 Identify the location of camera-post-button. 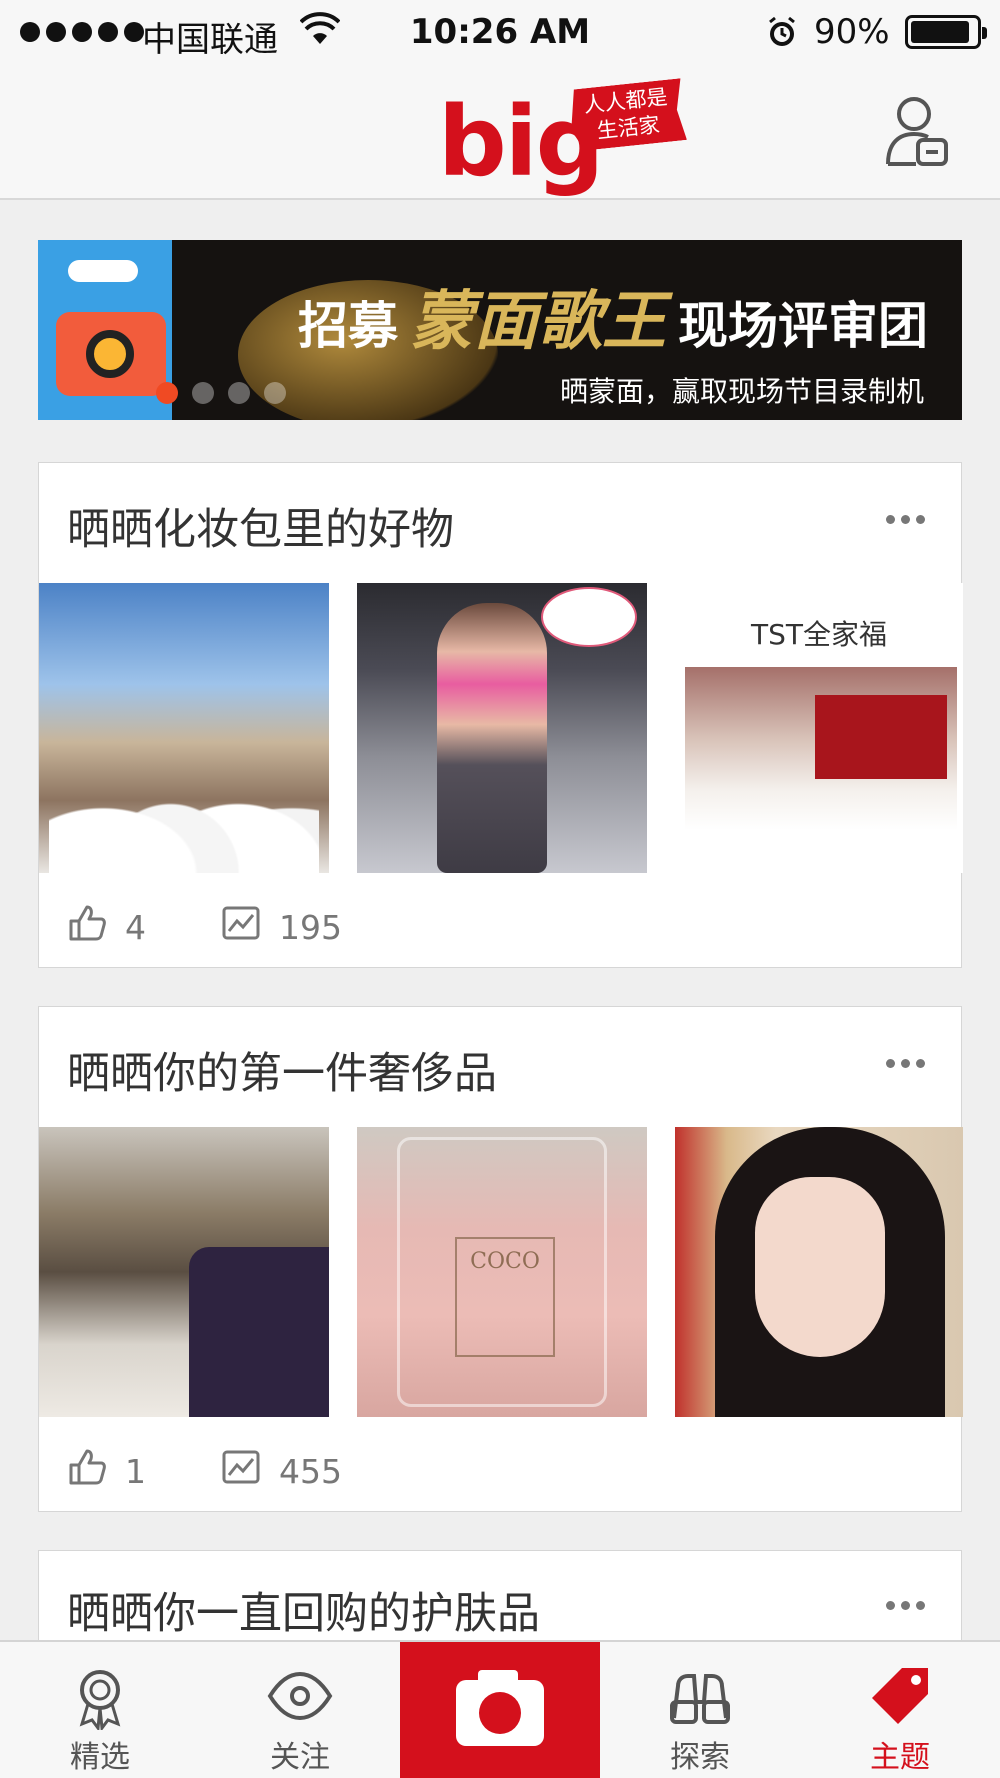
(500, 1710).